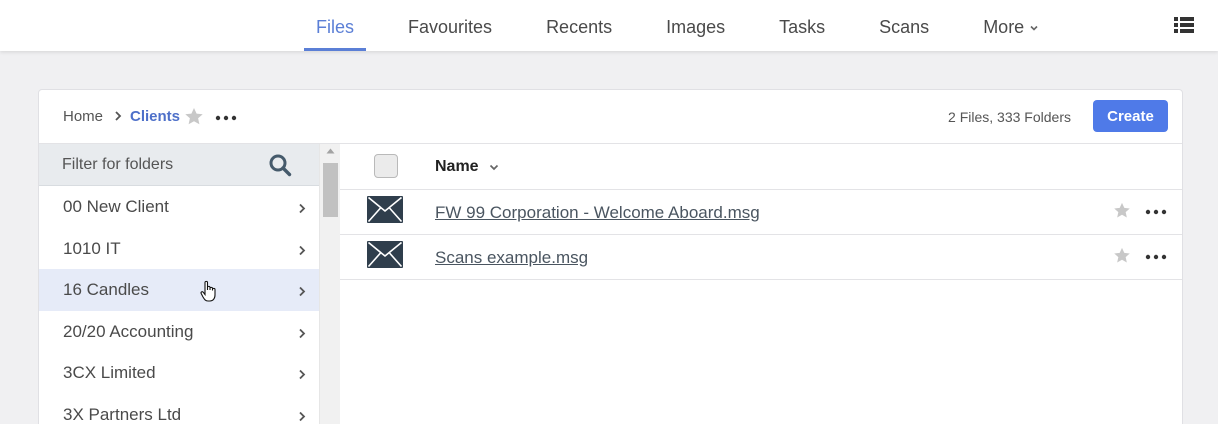  I want to click on tab-files-label: Files, so click(335, 27).